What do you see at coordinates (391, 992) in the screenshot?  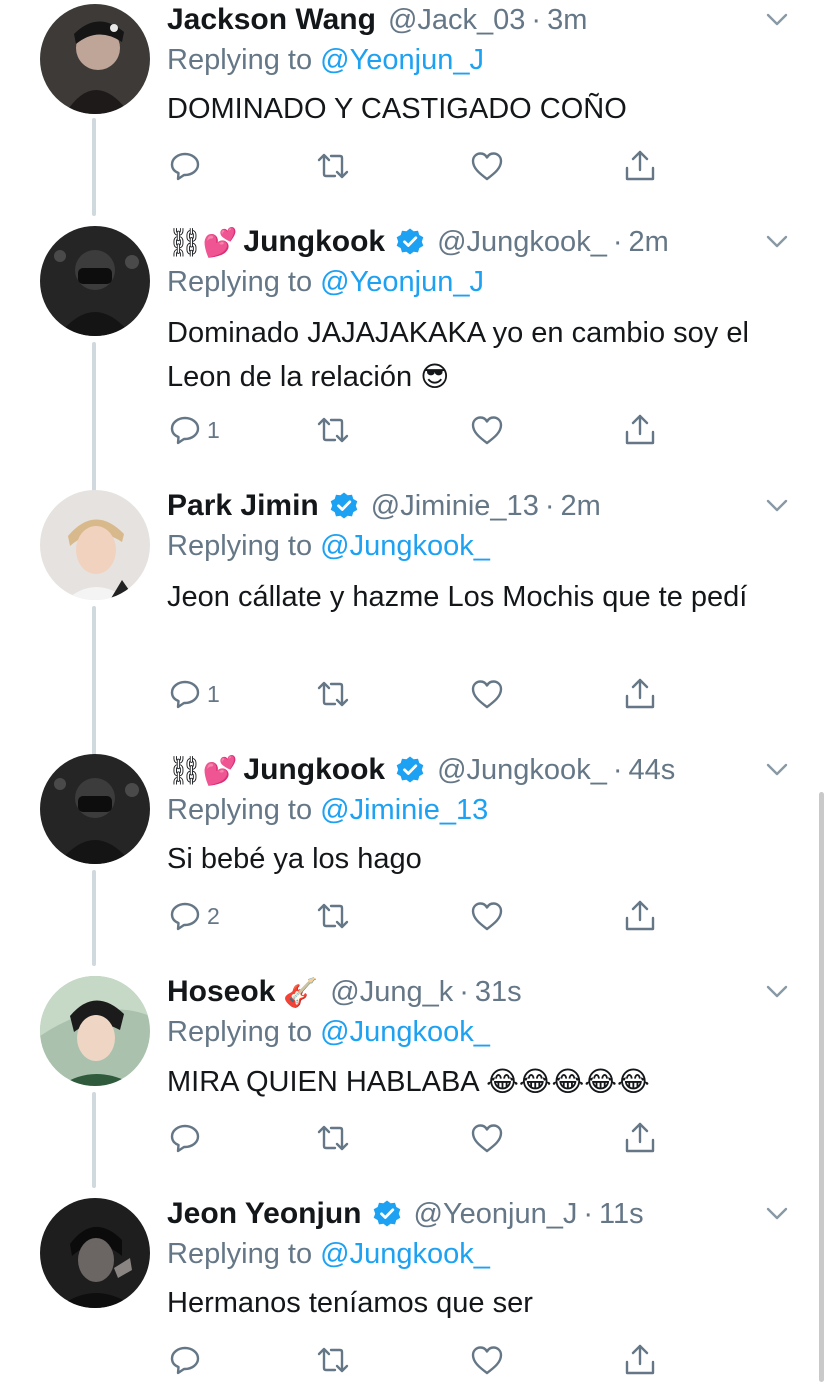 I see `user-handle: @Jung_k` at bounding box center [391, 992].